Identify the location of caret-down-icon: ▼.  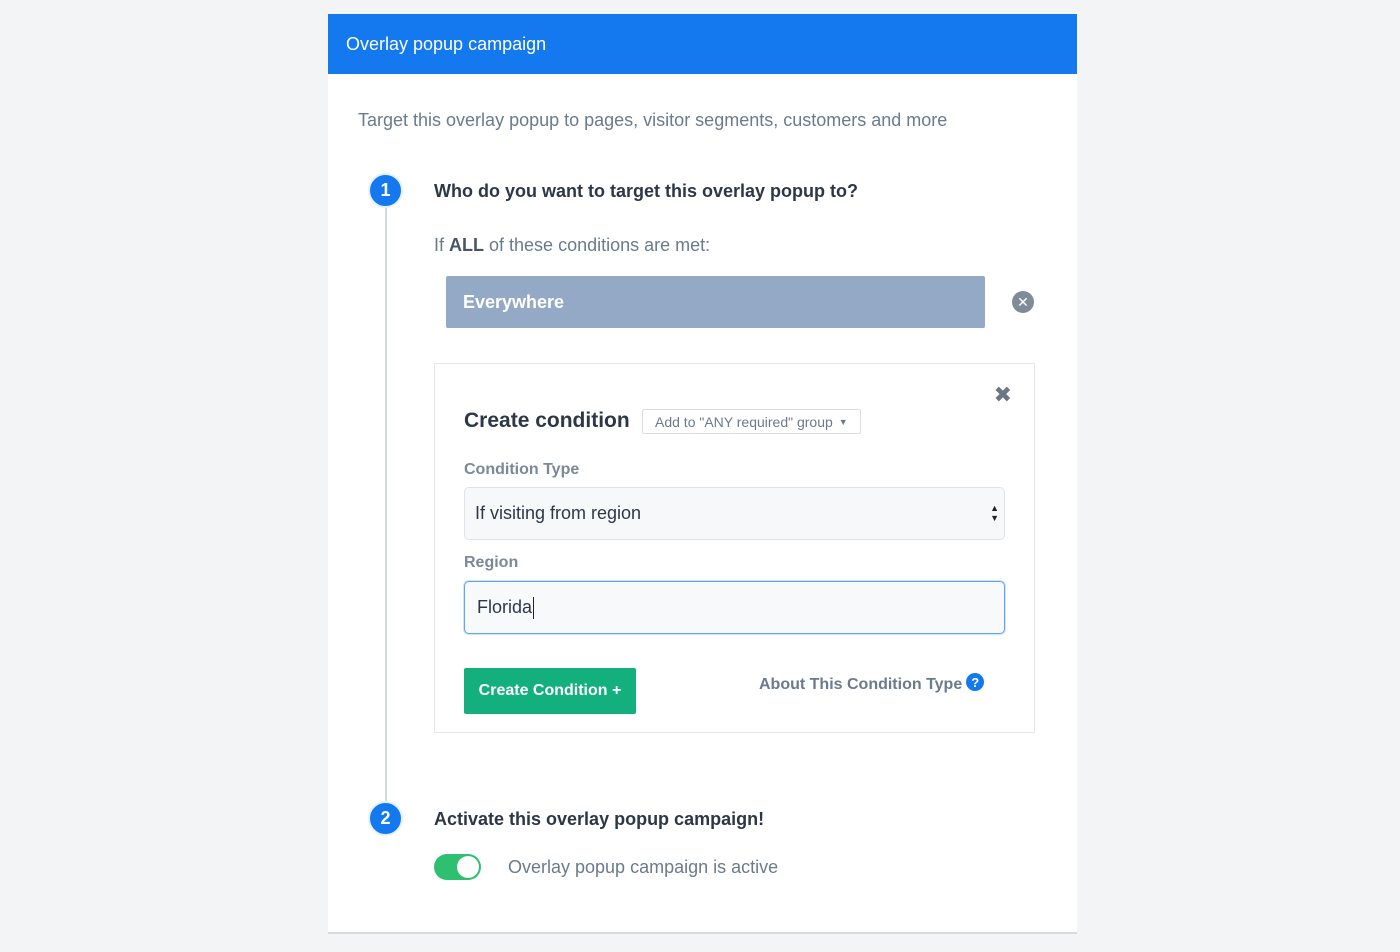
(843, 421).